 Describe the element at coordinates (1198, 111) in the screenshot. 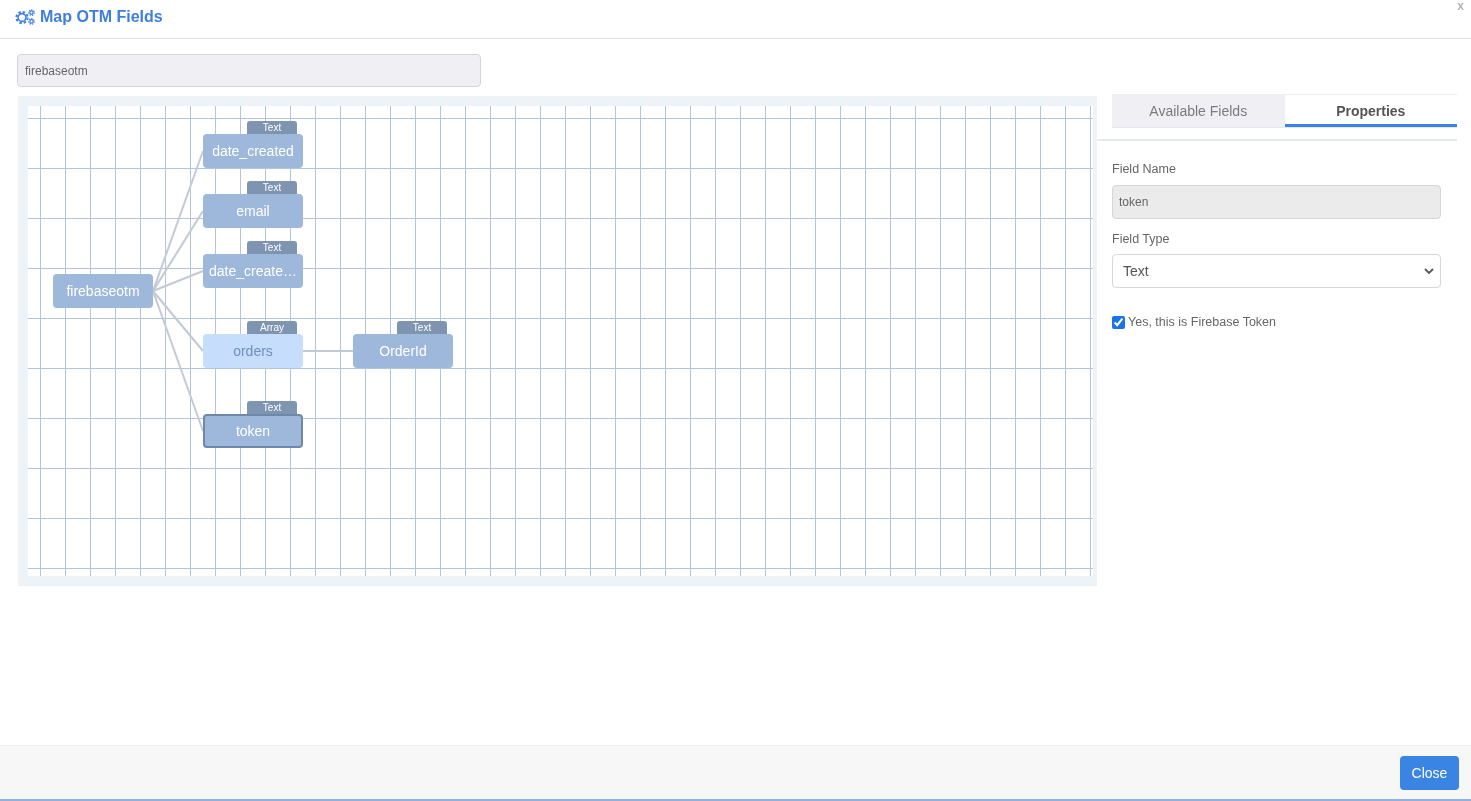

I see `panel-tab: Available Fields` at that location.